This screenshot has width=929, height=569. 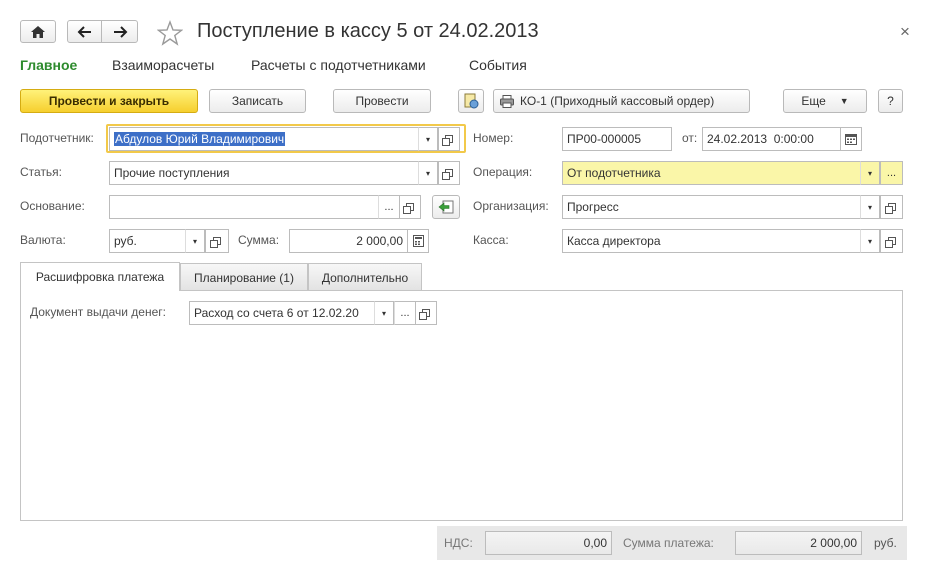 I want to click on organization-dropdown: ▾, so click(x=870, y=207).